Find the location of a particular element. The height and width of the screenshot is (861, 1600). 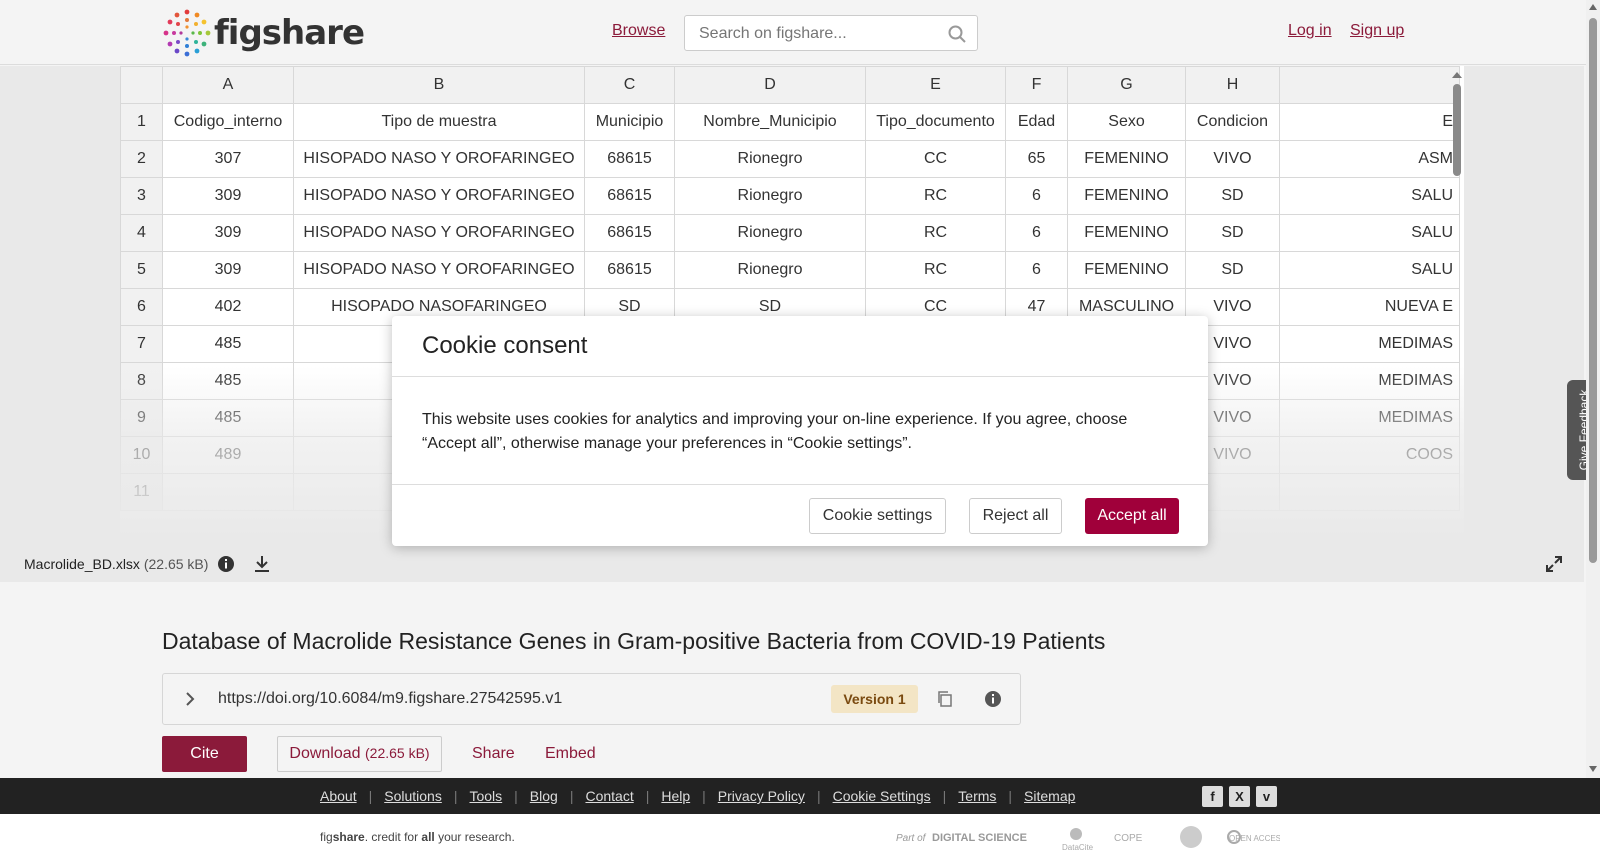

cookie-dialog-title: Cookie consent is located at coordinates (505, 345).